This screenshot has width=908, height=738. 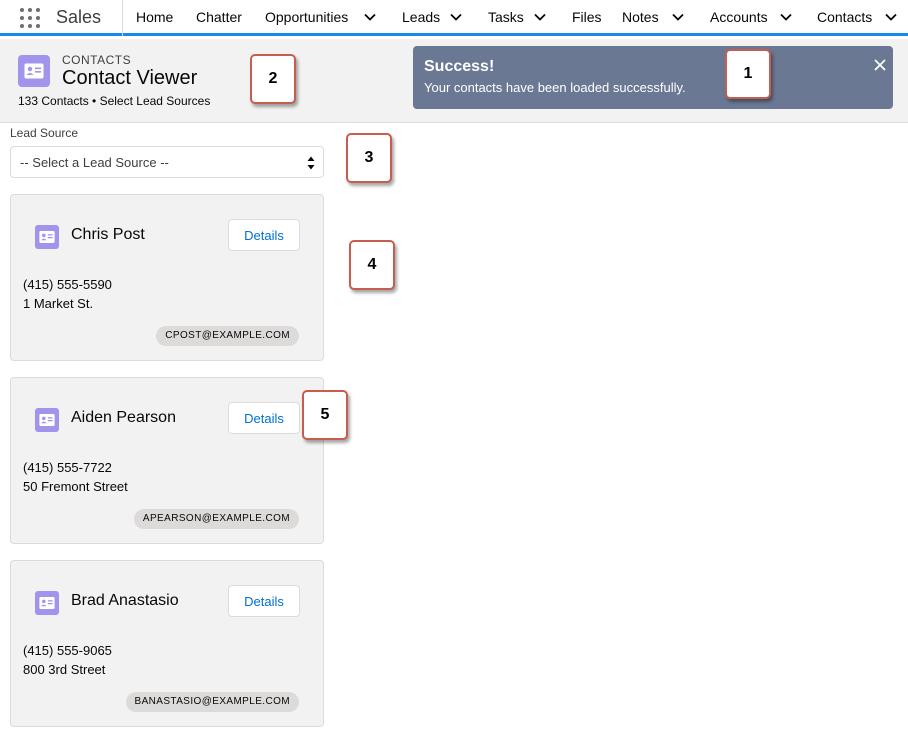 I want to click on lead-source-label: Lead Source, so click(x=44, y=133).